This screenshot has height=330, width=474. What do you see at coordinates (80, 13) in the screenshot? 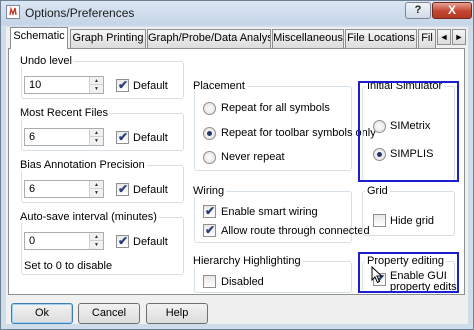
I see `window-title: Options/Preferences` at bounding box center [80, 13].